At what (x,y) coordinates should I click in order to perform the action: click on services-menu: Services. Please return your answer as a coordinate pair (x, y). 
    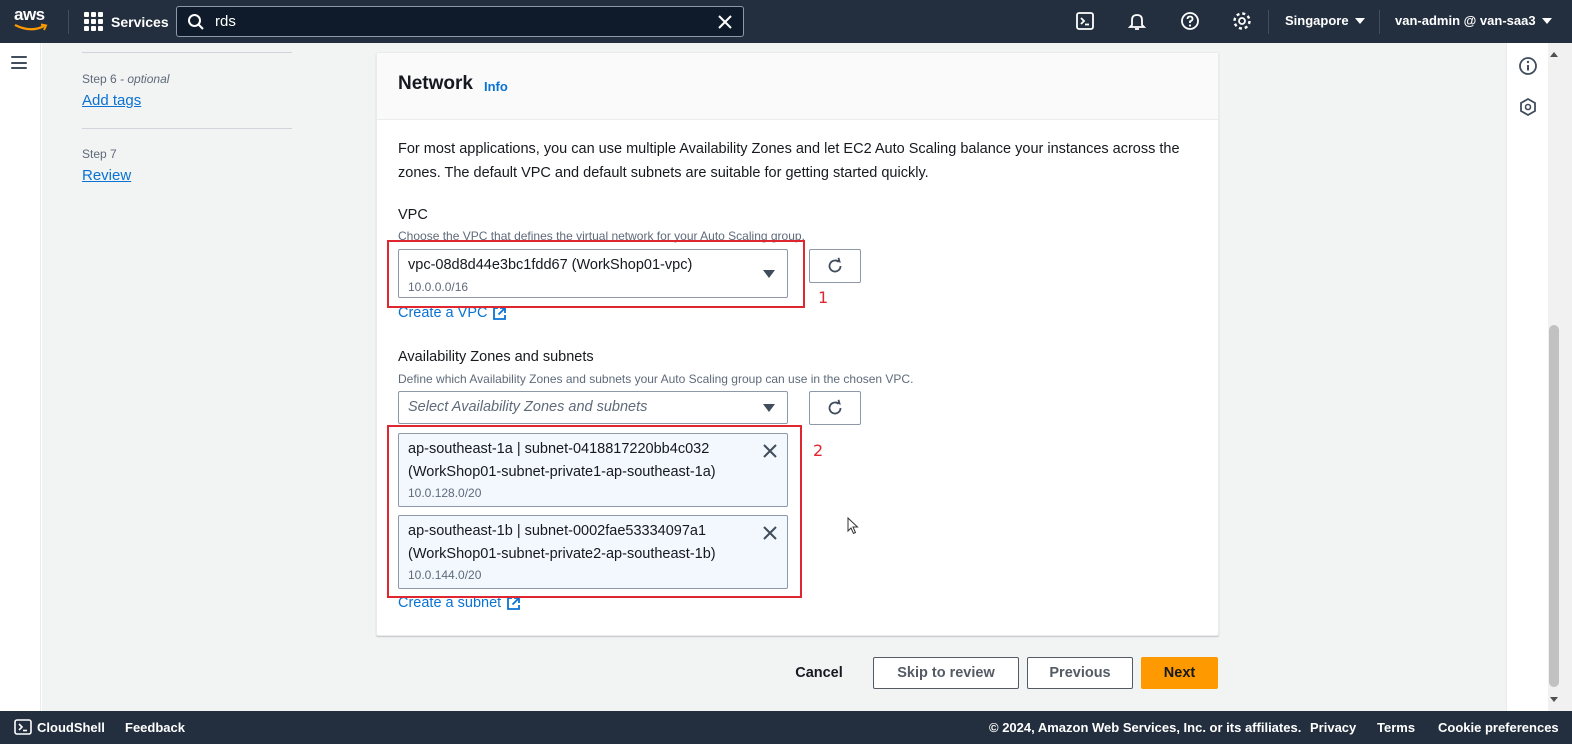
    Looking at the image, I should click on (126, 21).